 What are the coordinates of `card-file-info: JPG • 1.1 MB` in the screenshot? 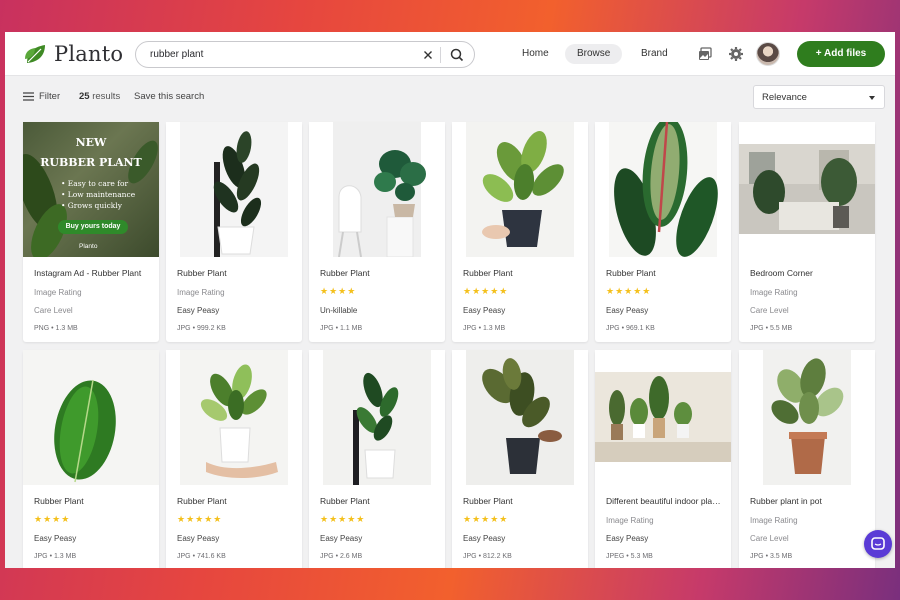 It's located at (341, 328).